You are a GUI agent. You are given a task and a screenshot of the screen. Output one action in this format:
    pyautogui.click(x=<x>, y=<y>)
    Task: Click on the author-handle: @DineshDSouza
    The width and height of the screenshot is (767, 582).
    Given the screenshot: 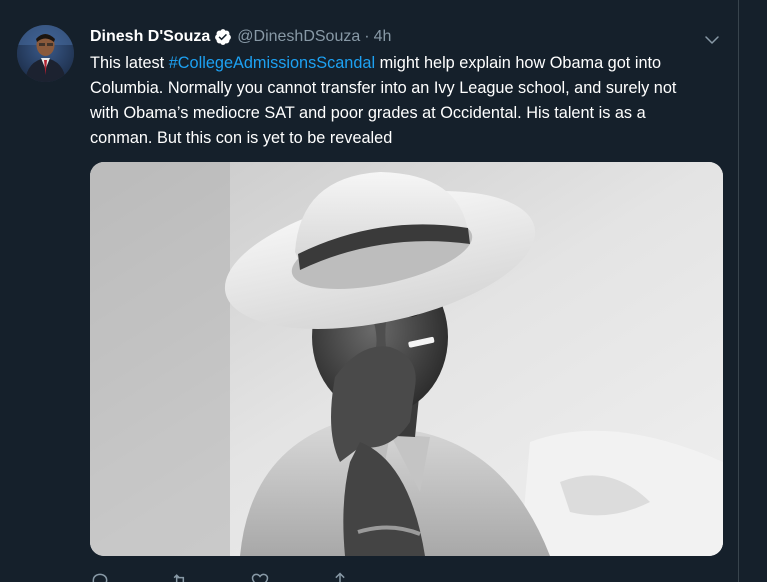 What is the action you would take?
    pyautogui.click(x=298, y=37)
    